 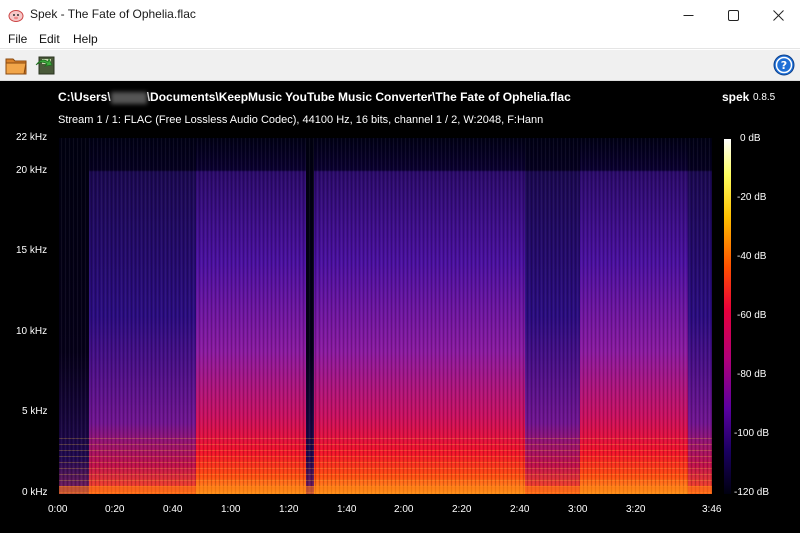 I want to click on freq-label: 15 kHz, so click(x=32, y=250).